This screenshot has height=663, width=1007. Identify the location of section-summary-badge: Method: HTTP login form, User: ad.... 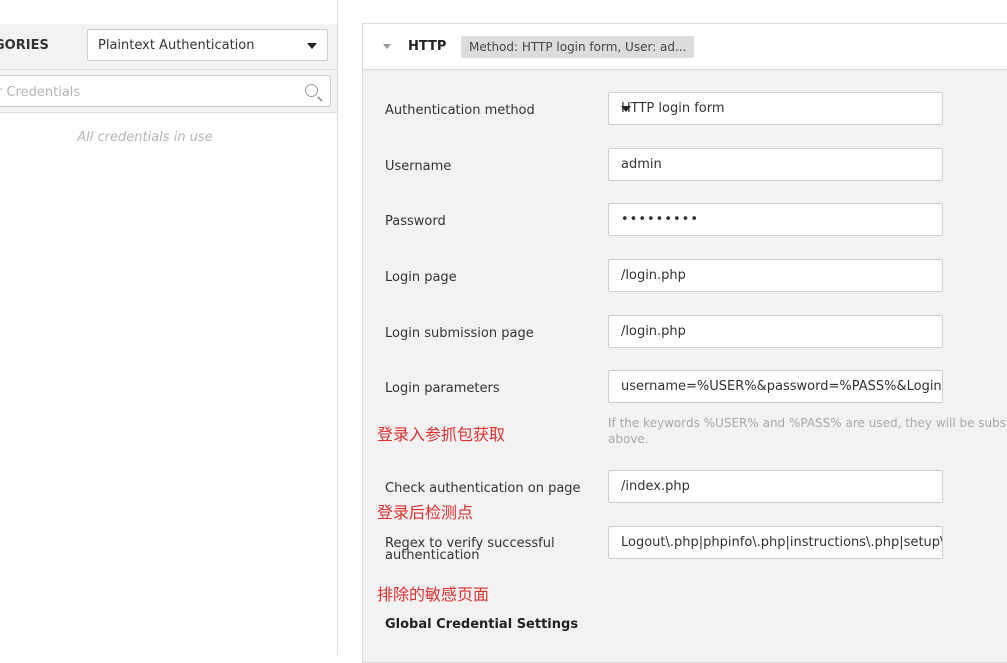
(578, 47).